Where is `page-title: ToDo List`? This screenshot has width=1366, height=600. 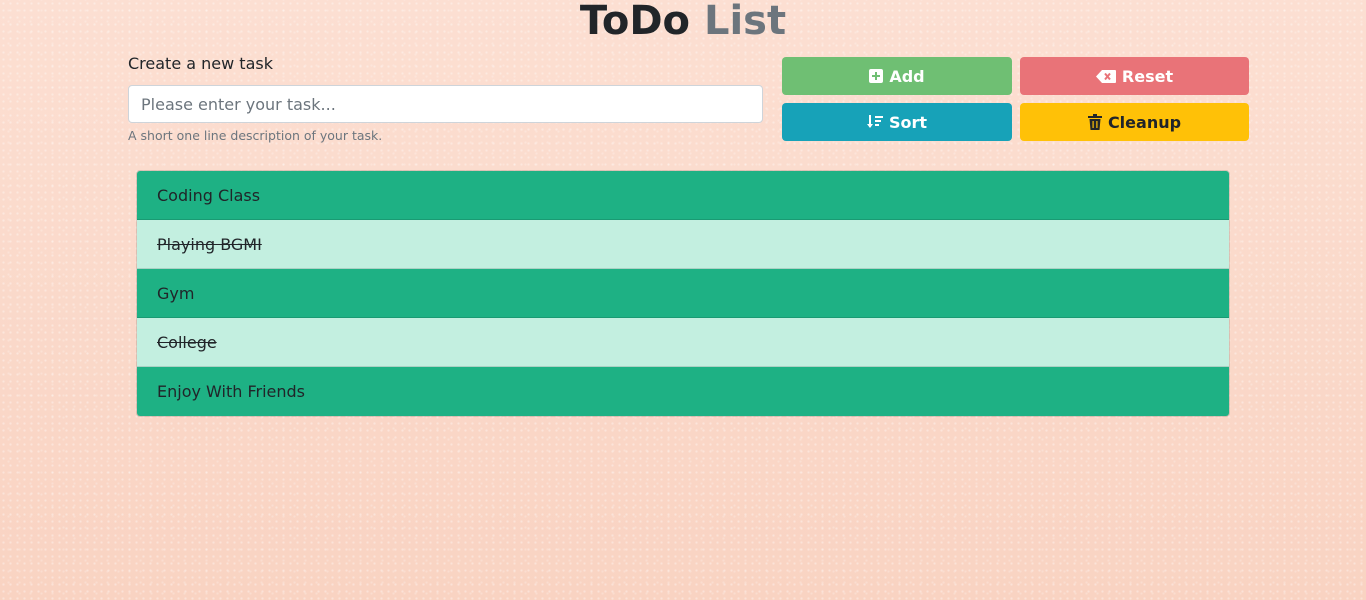 page-title: ToDo List is located at coordinates (683, 22).